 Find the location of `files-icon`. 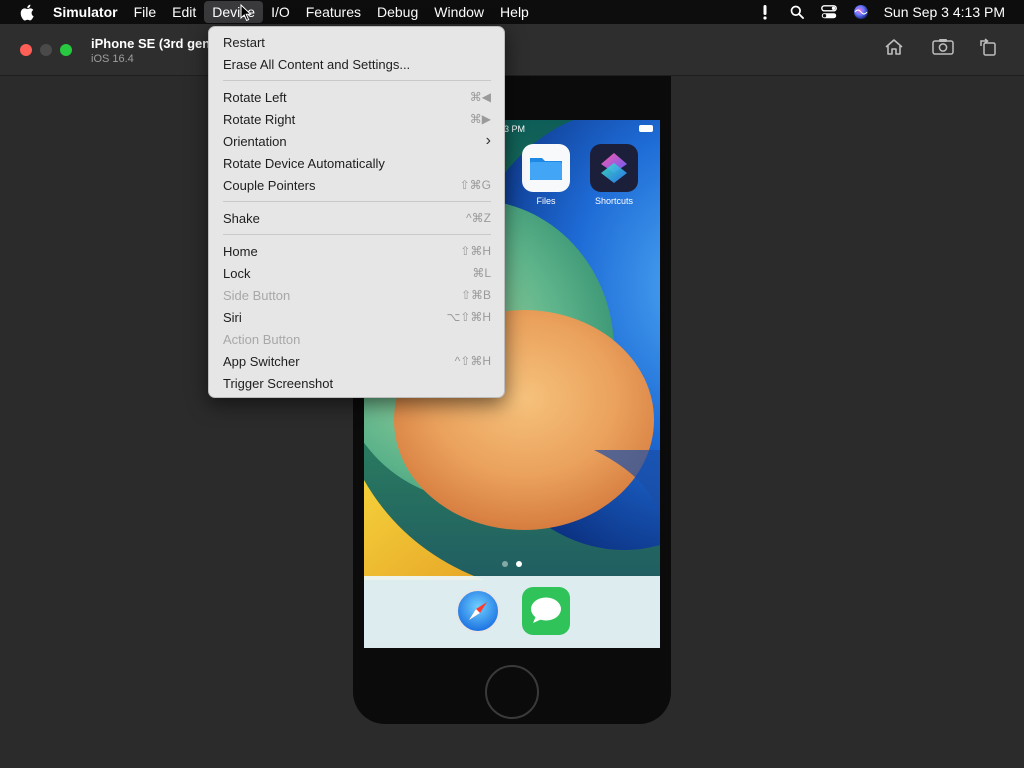

files-icon is located at coordinates (546, 169).